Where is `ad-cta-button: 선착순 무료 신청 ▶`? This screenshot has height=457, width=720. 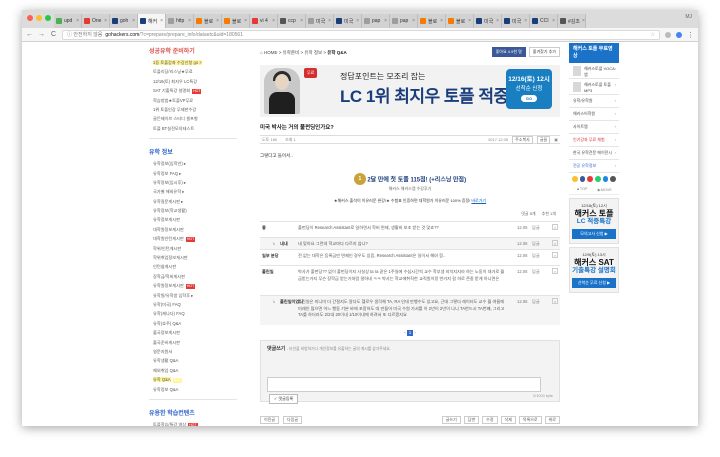 ad-cta-button: 선착순 무료 신청 ▶ is located at coordinates (594, 283).